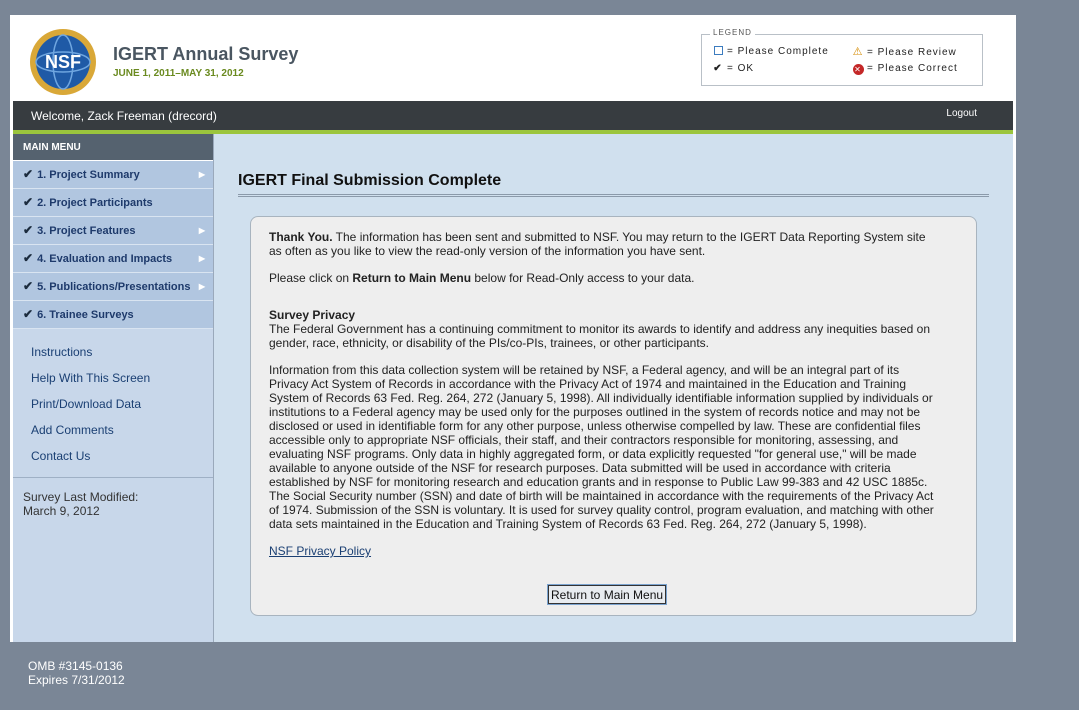 The width and height of the screenshot is (1079, 710). Describe the element at coordinates (61, 511) in the screenshot. I see `last-modified-date: March 9, 2012` at that location.